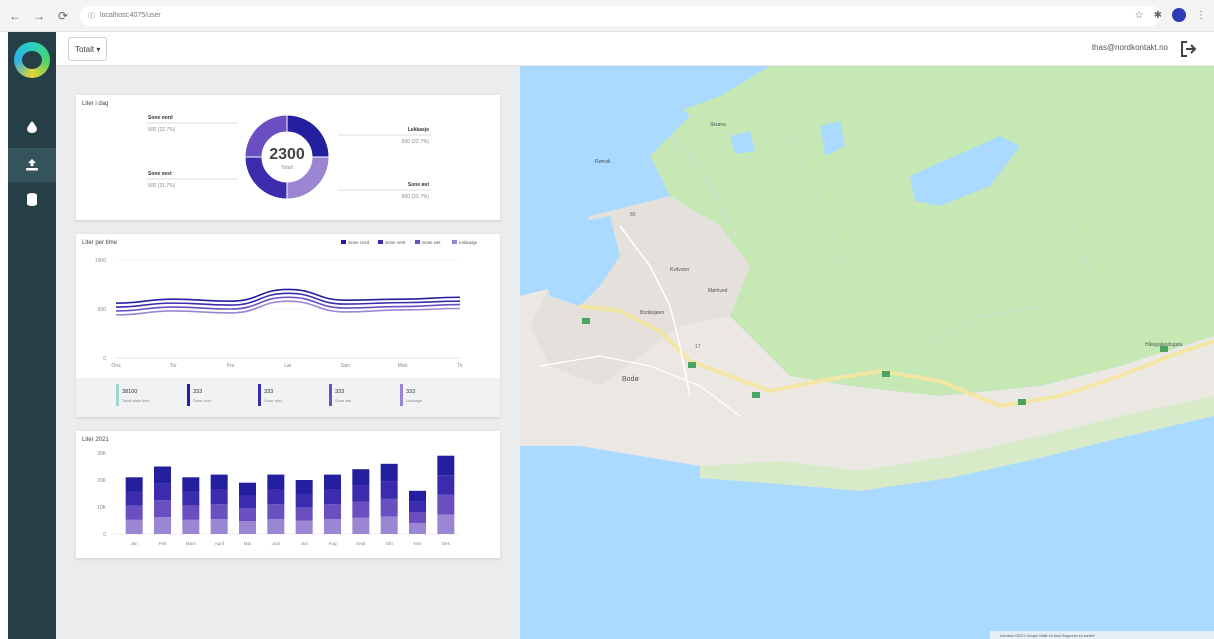 The width and height of the screenshot is (1214, 639). What do you see at coordinates (231, 366) in the screenshot?
I see `x-tick-label: Fre` at bounding box center [231, 366].